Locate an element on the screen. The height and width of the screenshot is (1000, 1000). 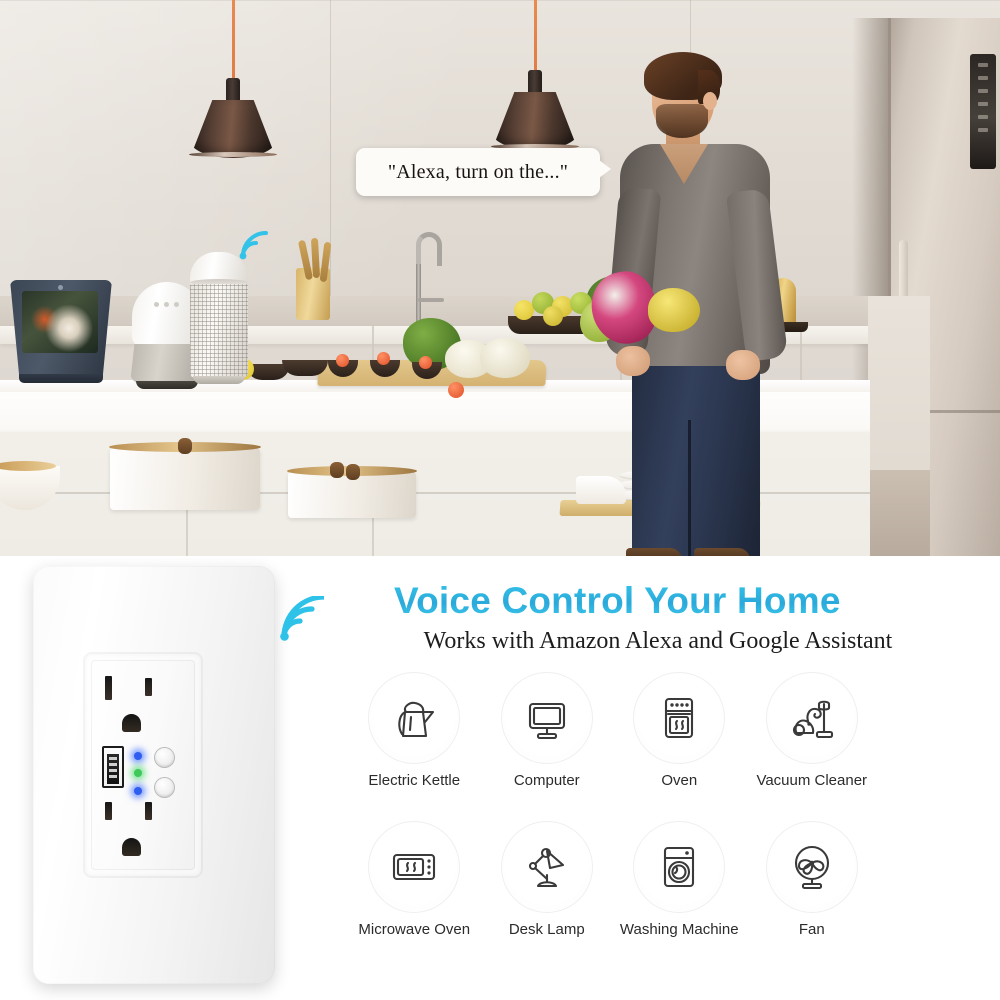
appliance-item-vacuum-cleaner: Vacuum Cleaner is located at coordinates (812, 742).